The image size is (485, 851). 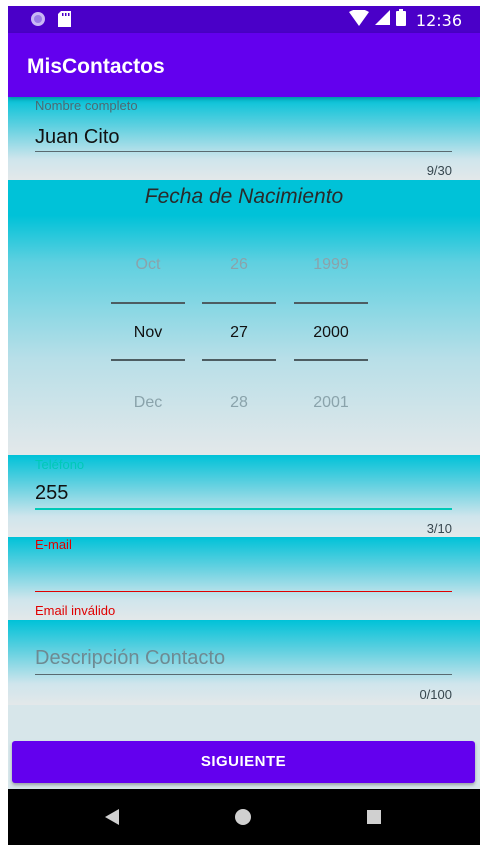 What do you see at coordinates (96, 66) in the screenshot?
I see `app-title: MisContactos` at bounding box center [96, 66].